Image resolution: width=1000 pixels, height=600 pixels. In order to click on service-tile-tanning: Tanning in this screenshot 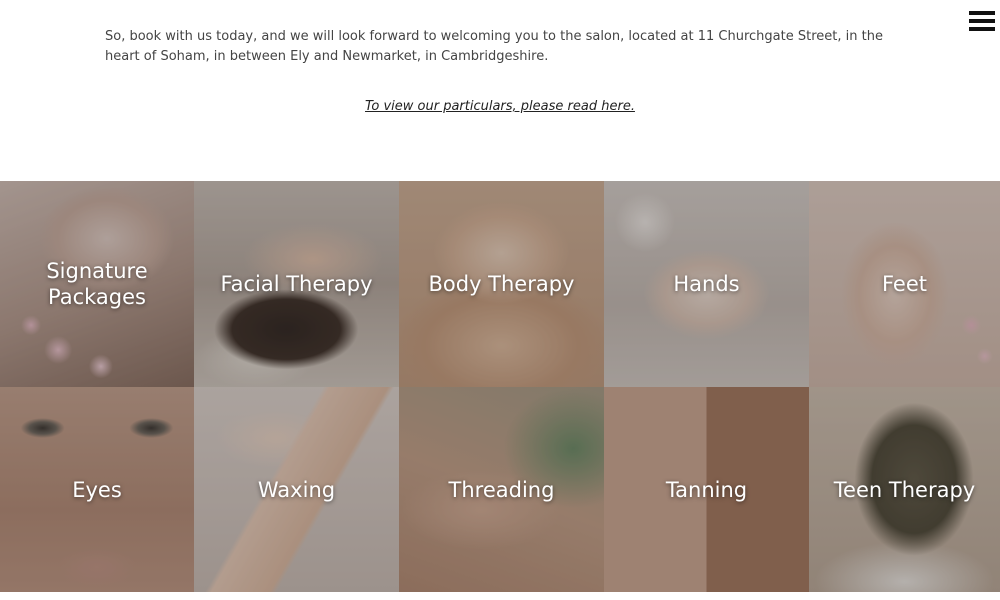, I will do `click(706, 489)`.